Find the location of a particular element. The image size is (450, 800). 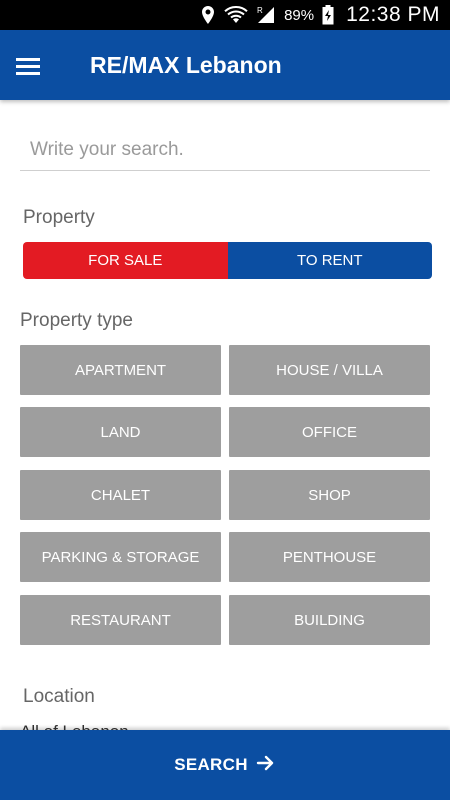

property-segmented-control: FOR SALE TO RENT is located at coordinates (227, 260).